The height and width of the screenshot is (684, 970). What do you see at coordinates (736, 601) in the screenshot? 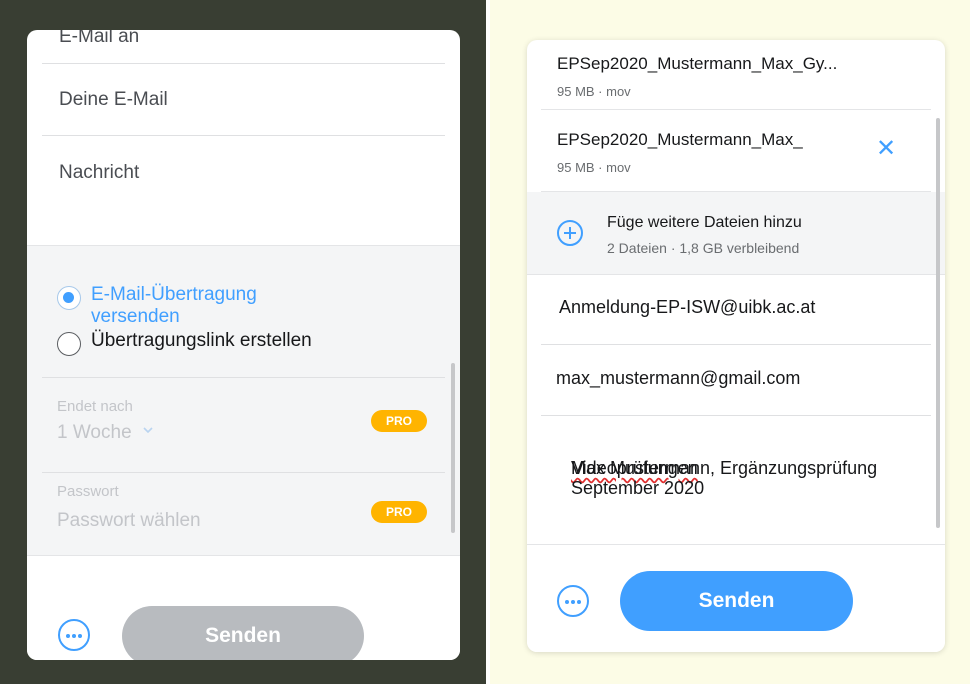
I see `send-button: Senden` at bounding box center [736, 601].